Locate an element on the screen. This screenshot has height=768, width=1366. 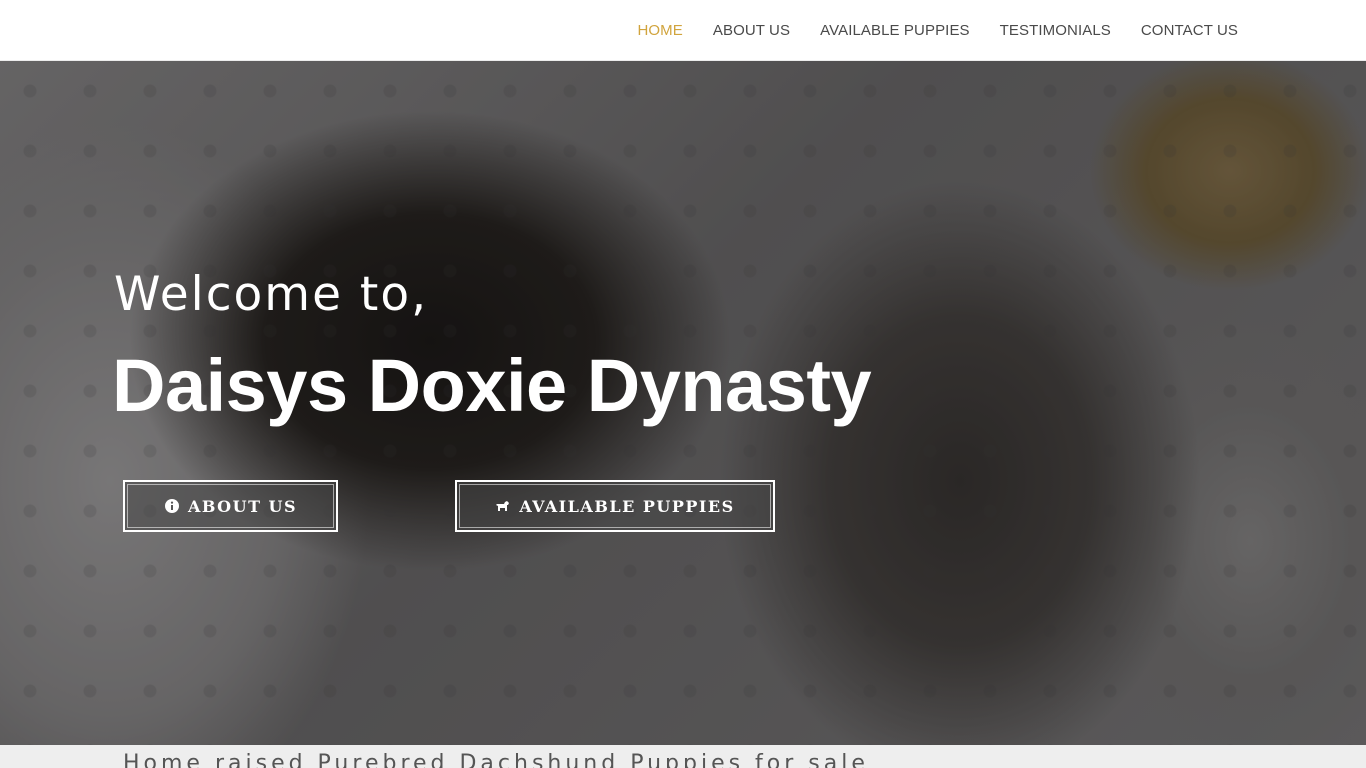
nav-home: HOME is located at coordinates (659, 30).